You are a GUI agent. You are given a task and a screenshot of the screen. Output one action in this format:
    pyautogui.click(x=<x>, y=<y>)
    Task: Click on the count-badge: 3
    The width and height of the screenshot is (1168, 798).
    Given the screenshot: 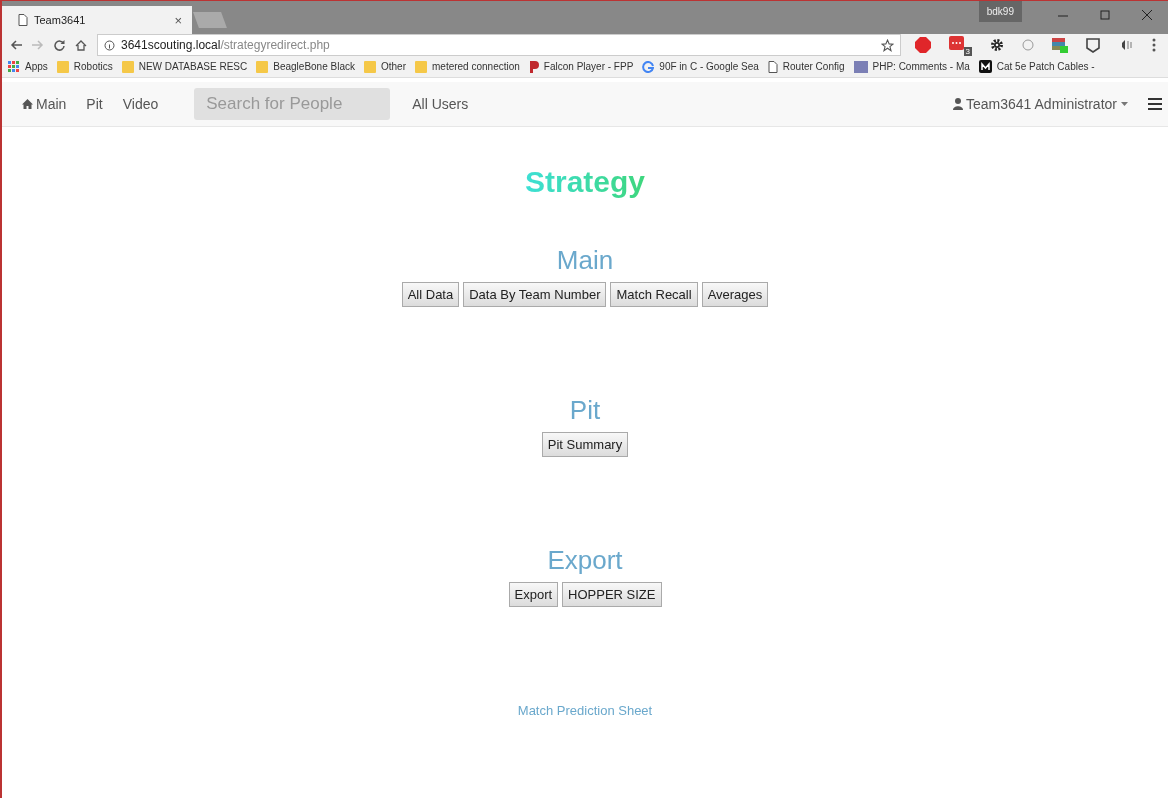 What is the action you would take?
    pyautogui.click(x=967, y=51)
    